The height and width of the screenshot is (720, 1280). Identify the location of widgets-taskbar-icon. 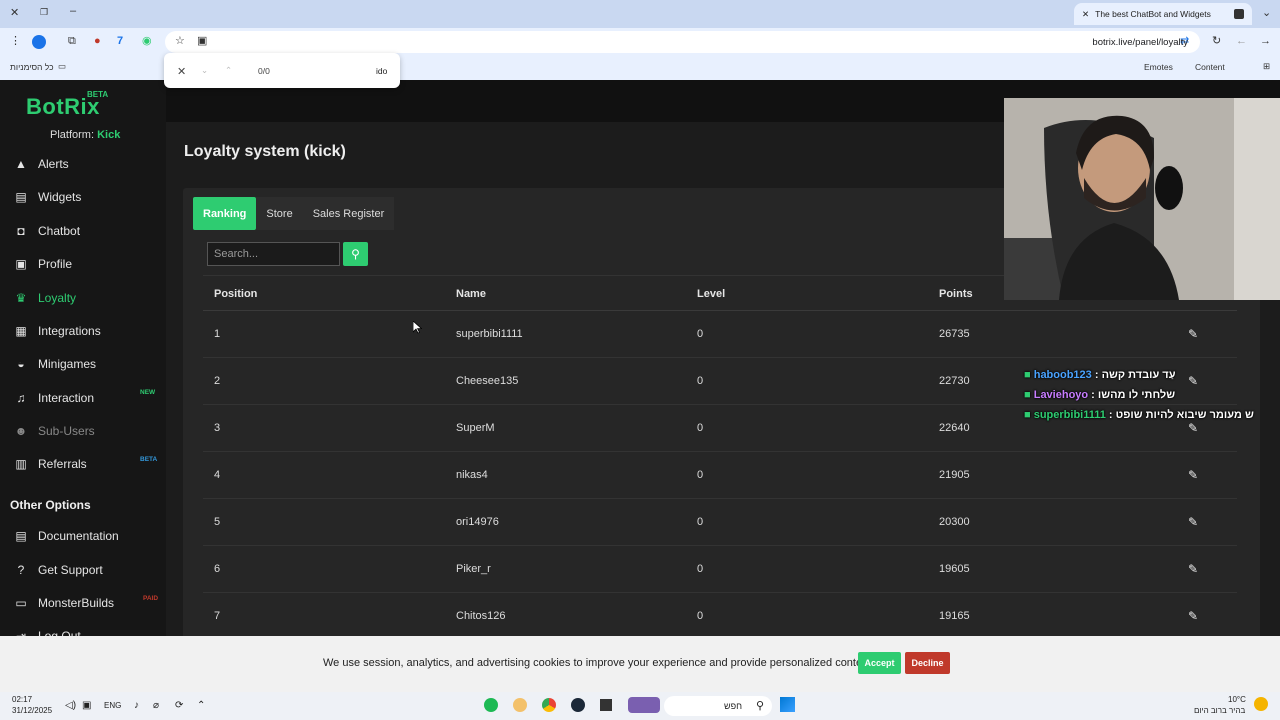
(644, 705).